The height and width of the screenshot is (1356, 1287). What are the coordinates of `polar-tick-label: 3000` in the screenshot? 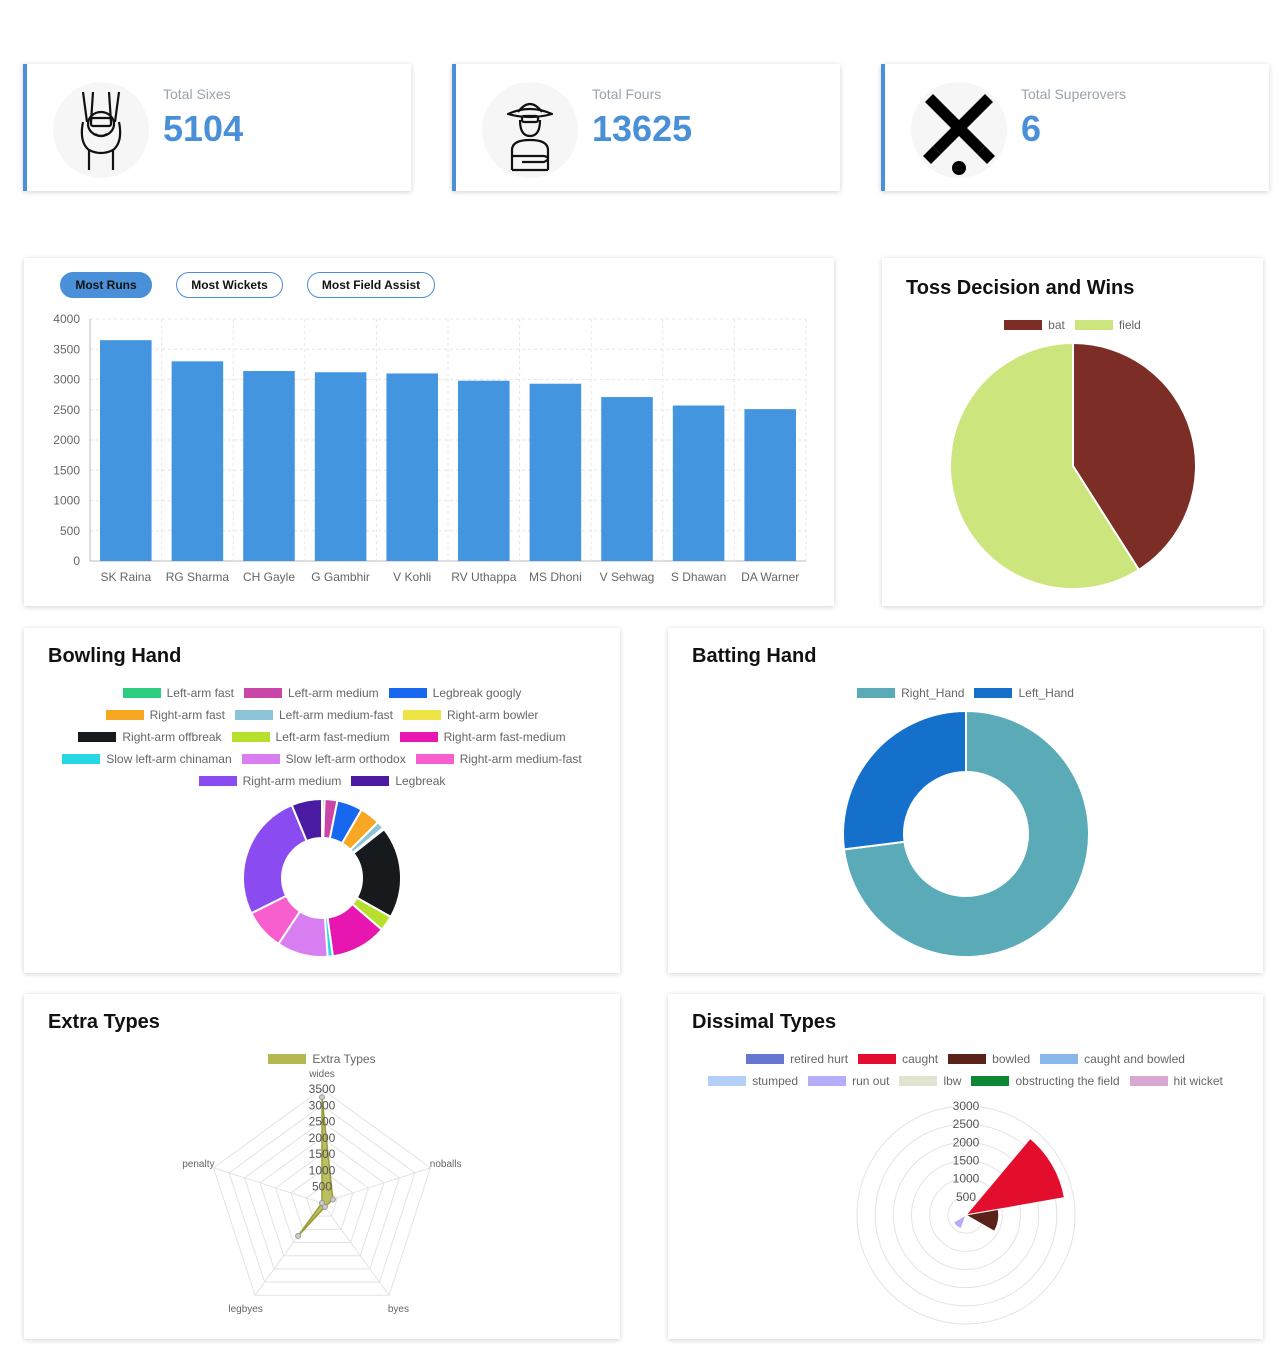 It's located at (966, 1106).